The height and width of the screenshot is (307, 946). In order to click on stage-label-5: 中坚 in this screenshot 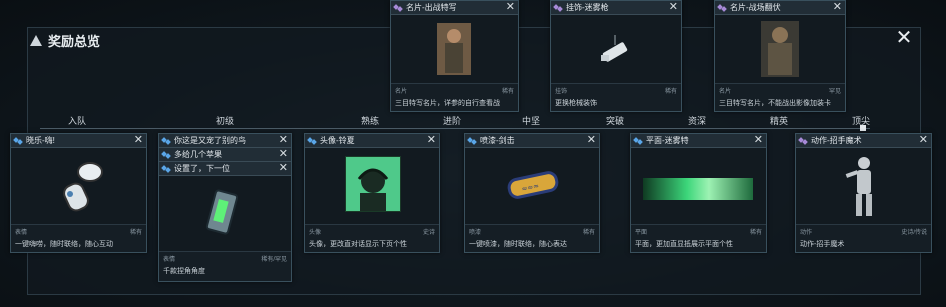, I will do `click(531, 121)`.